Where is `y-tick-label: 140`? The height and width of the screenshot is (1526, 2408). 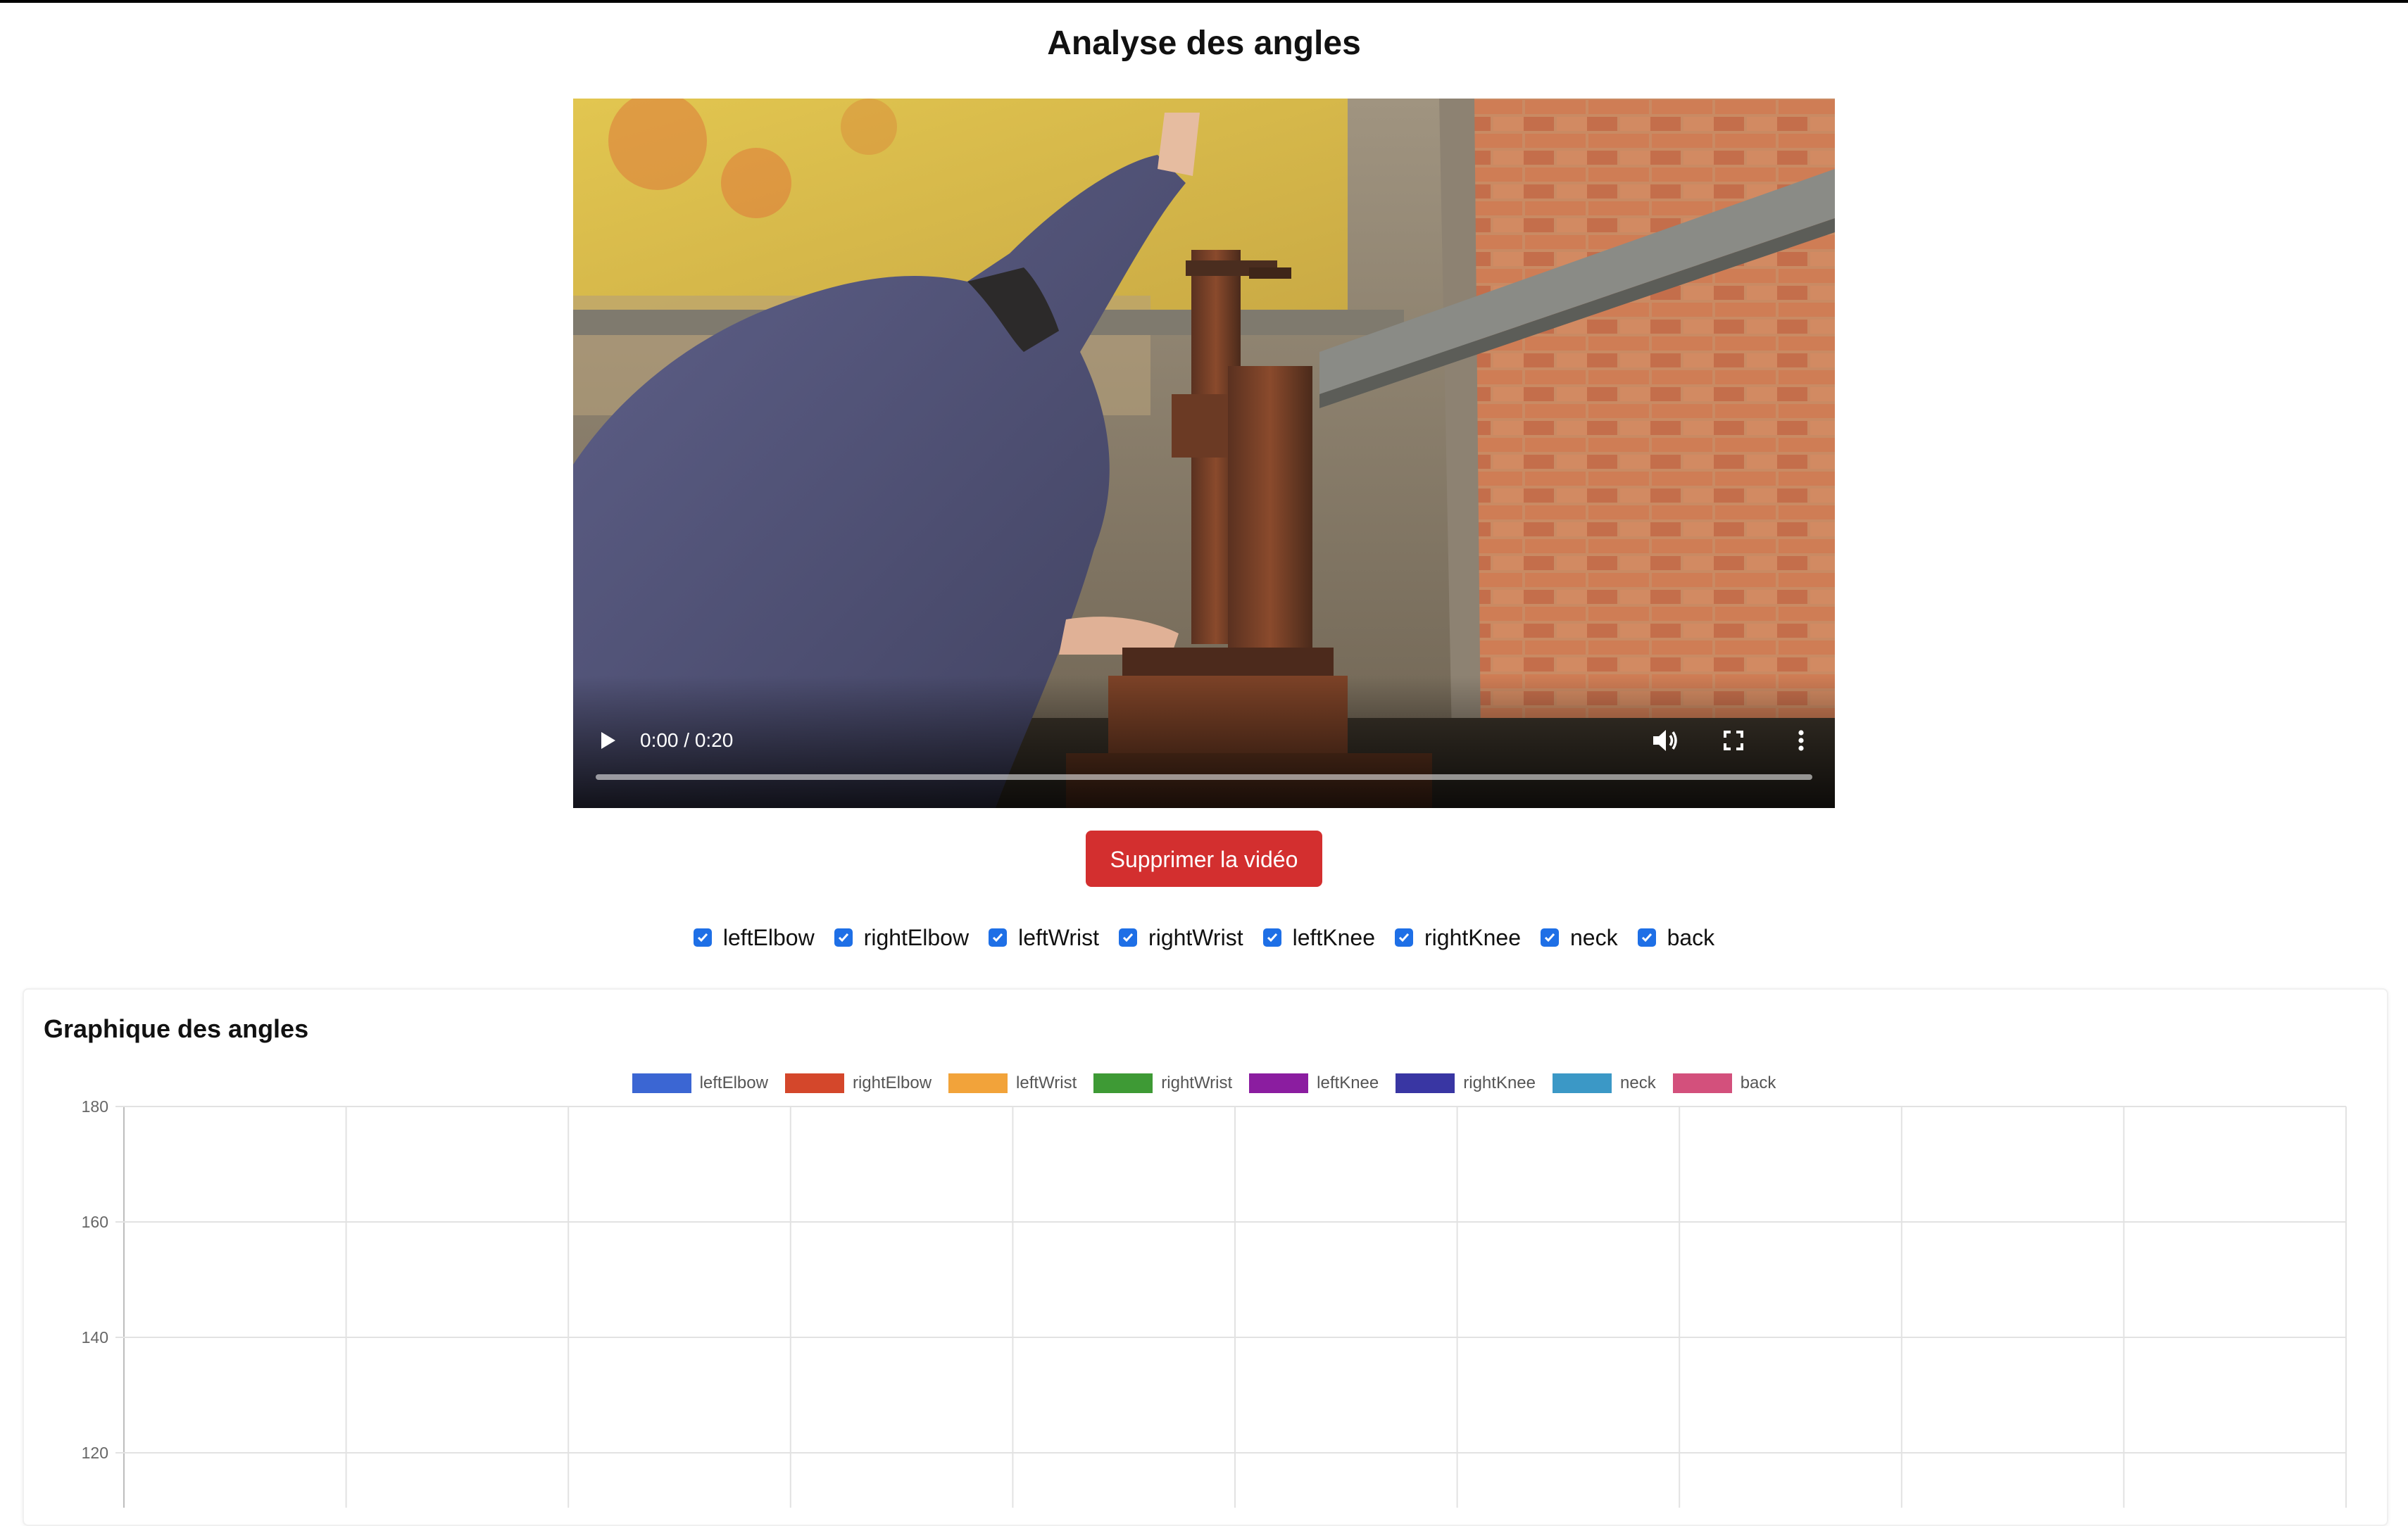
y-tick-label: 140 is located at coordinates (95, 1337).